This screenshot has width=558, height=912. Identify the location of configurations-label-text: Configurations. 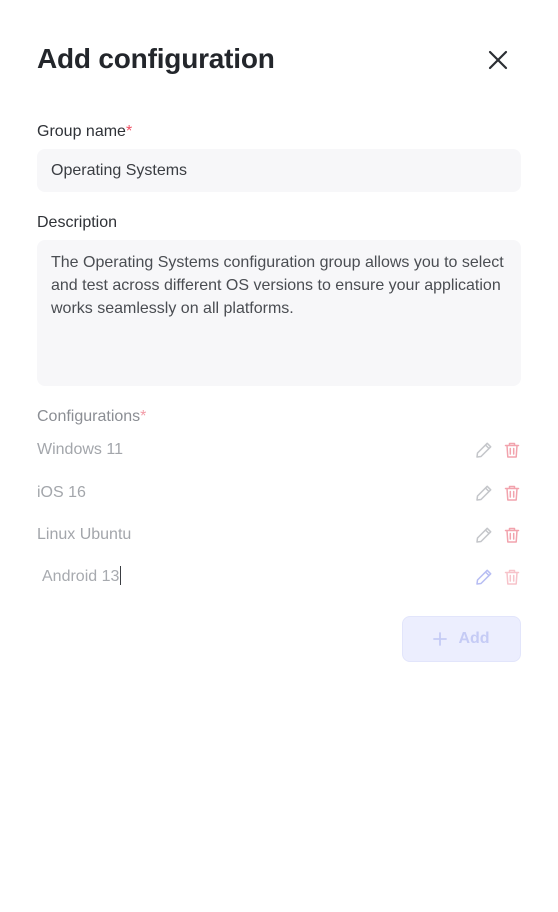
(89, 416).